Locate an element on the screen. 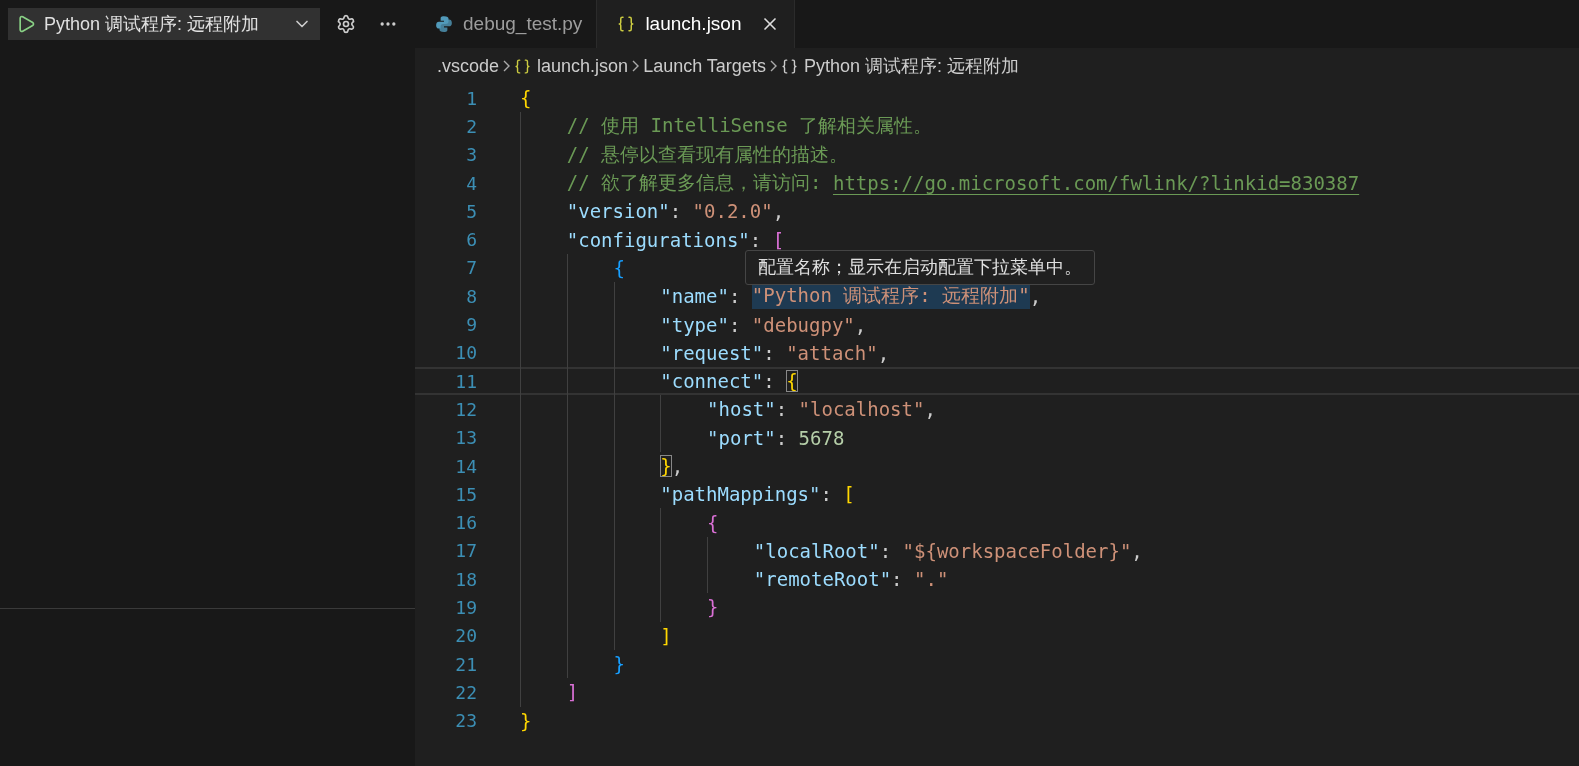  line-number: 23 is located at coordinates (465, 721).